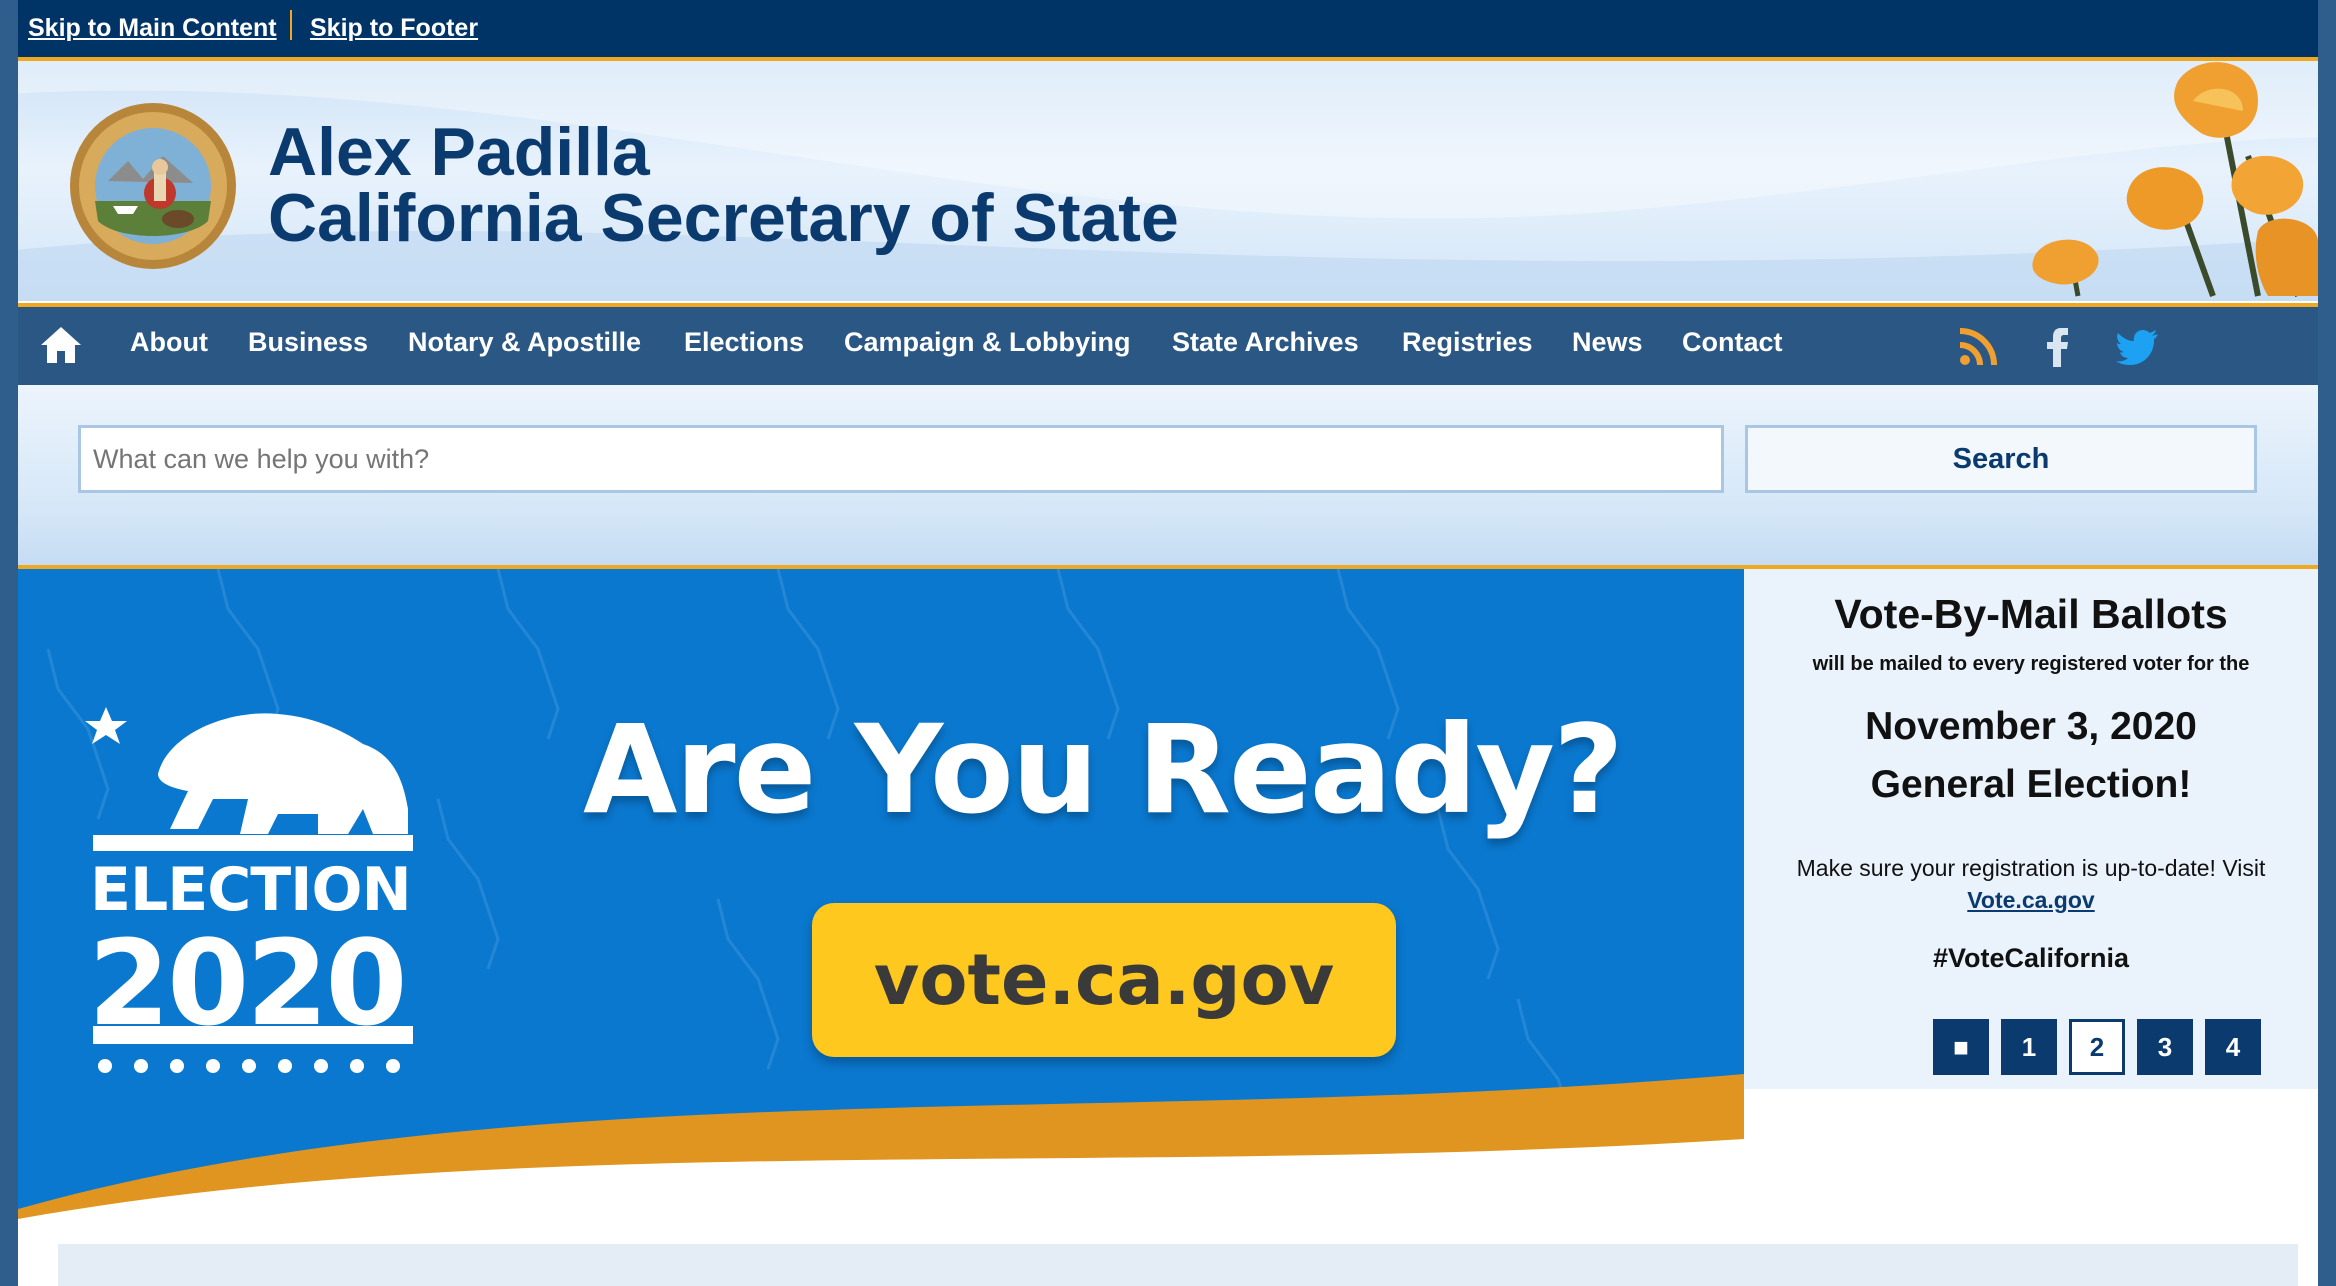 Image resolution: width=2336 pixels, height=1286 pixels. What do you see at coordinates (2031, 958) in the screenshot?
I see `panel-hashtag: #VoteCalifornia` at bounding box center [2031, 958].